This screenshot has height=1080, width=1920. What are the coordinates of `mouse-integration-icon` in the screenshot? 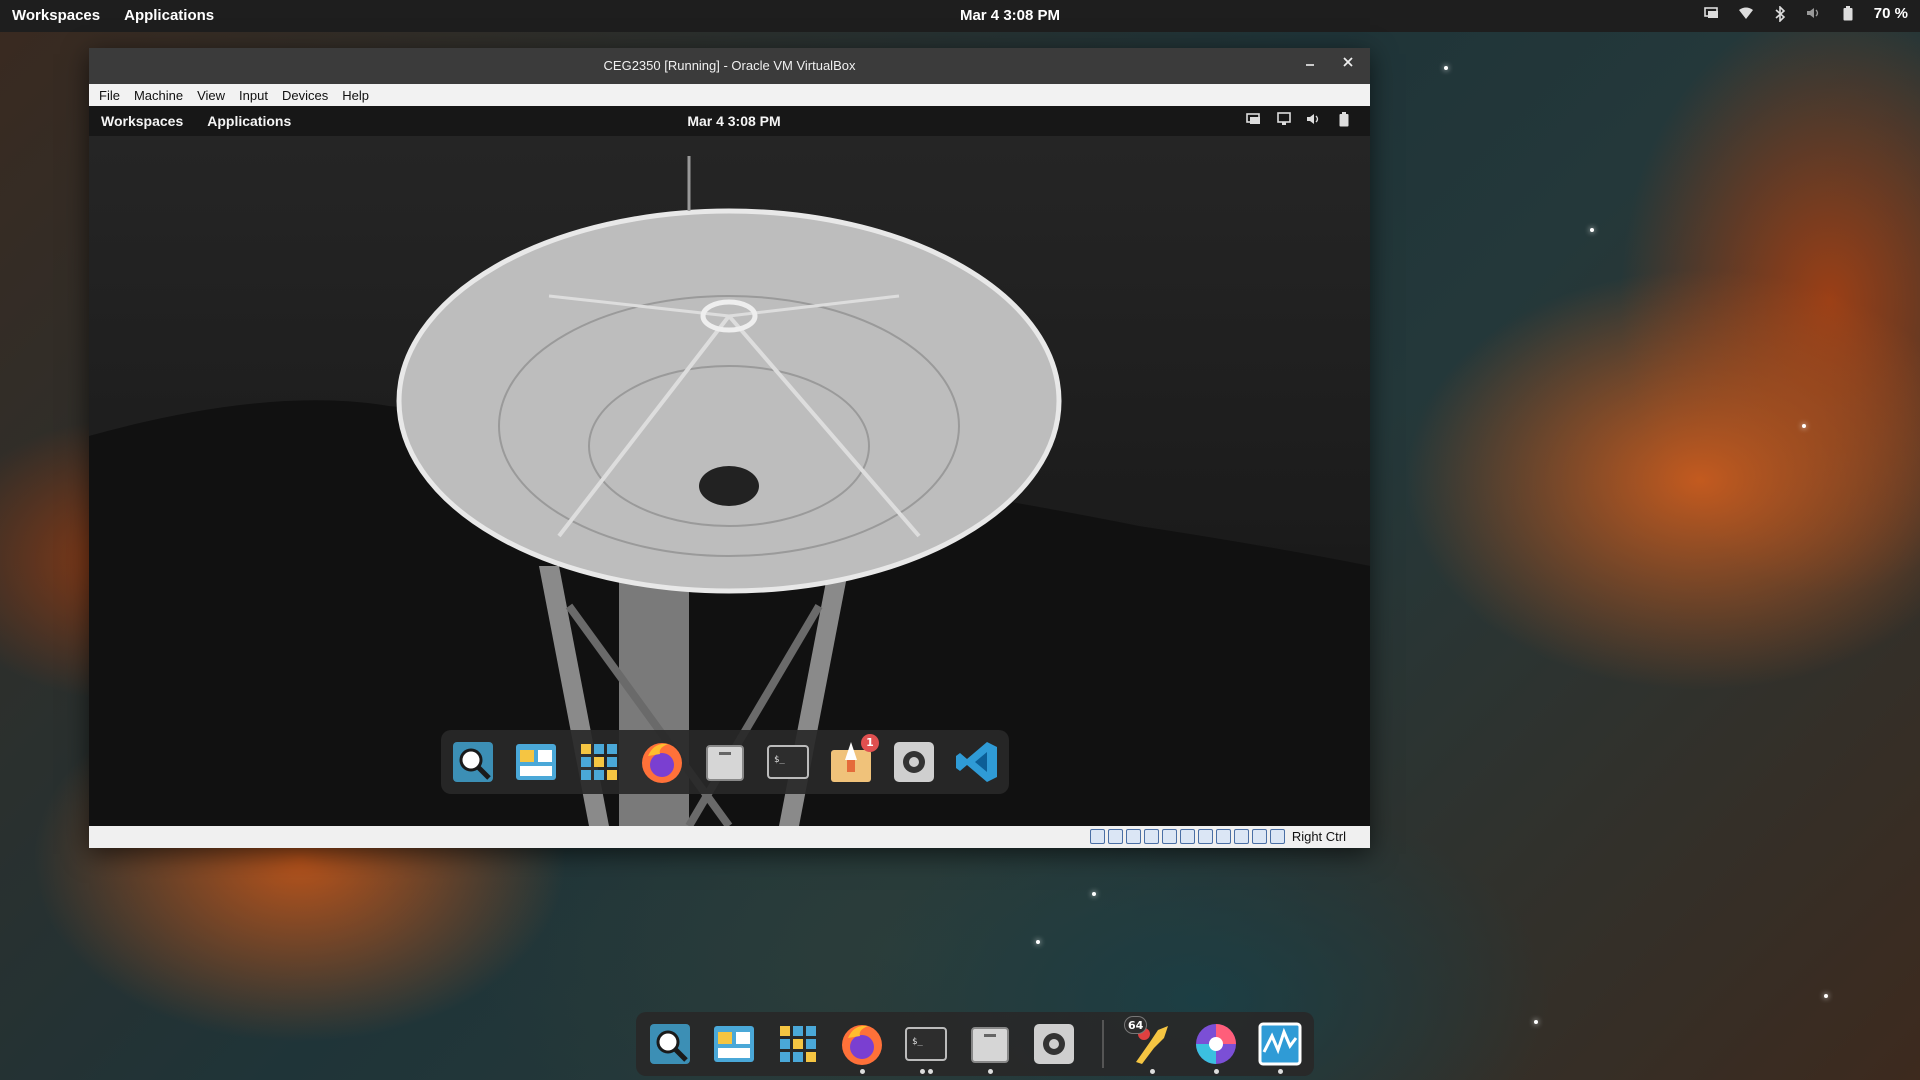 It's located at (1259, 836).